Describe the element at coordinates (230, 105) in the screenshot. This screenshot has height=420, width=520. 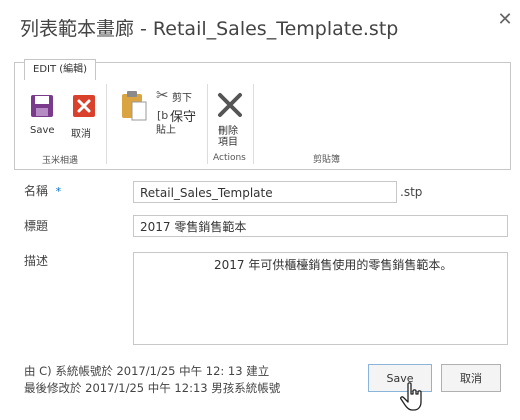
I see `delete-icon` at that location.